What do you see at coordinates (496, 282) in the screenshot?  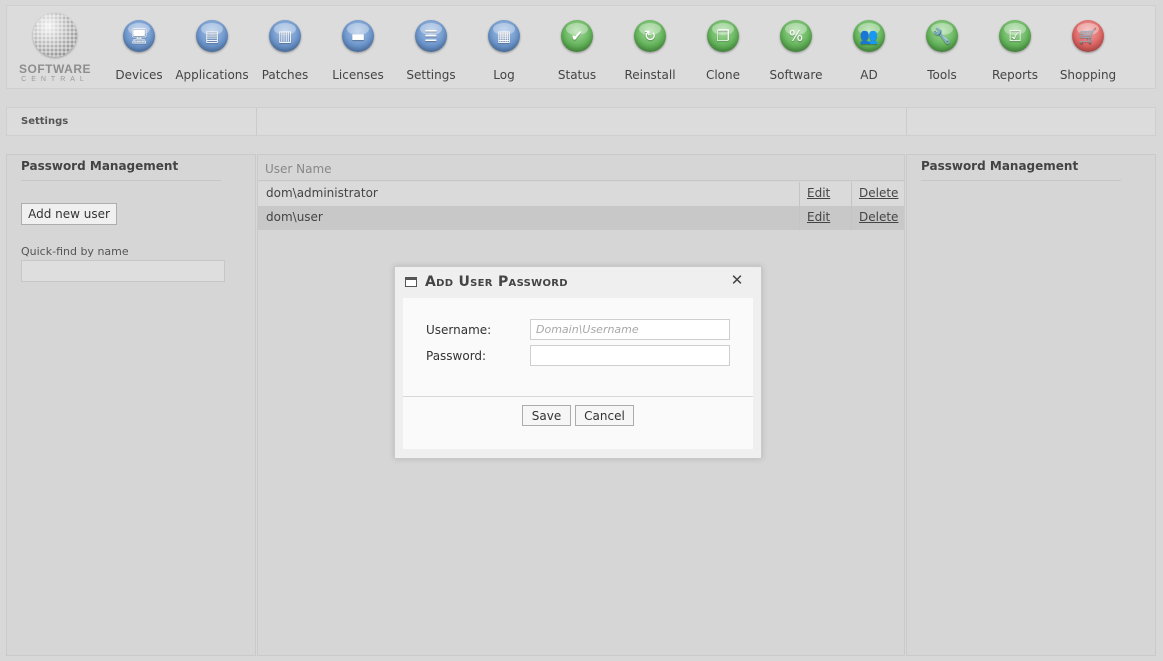 I see `dialog-title: Add User Password` at bounding box center [496, 282].